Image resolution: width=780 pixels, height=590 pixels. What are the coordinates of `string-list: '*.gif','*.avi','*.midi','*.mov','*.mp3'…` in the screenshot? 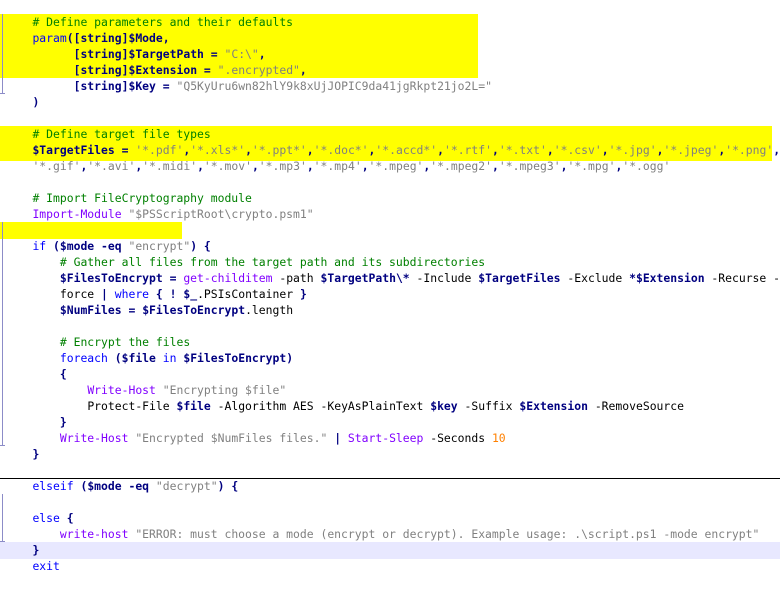 It's located at (351, 166).